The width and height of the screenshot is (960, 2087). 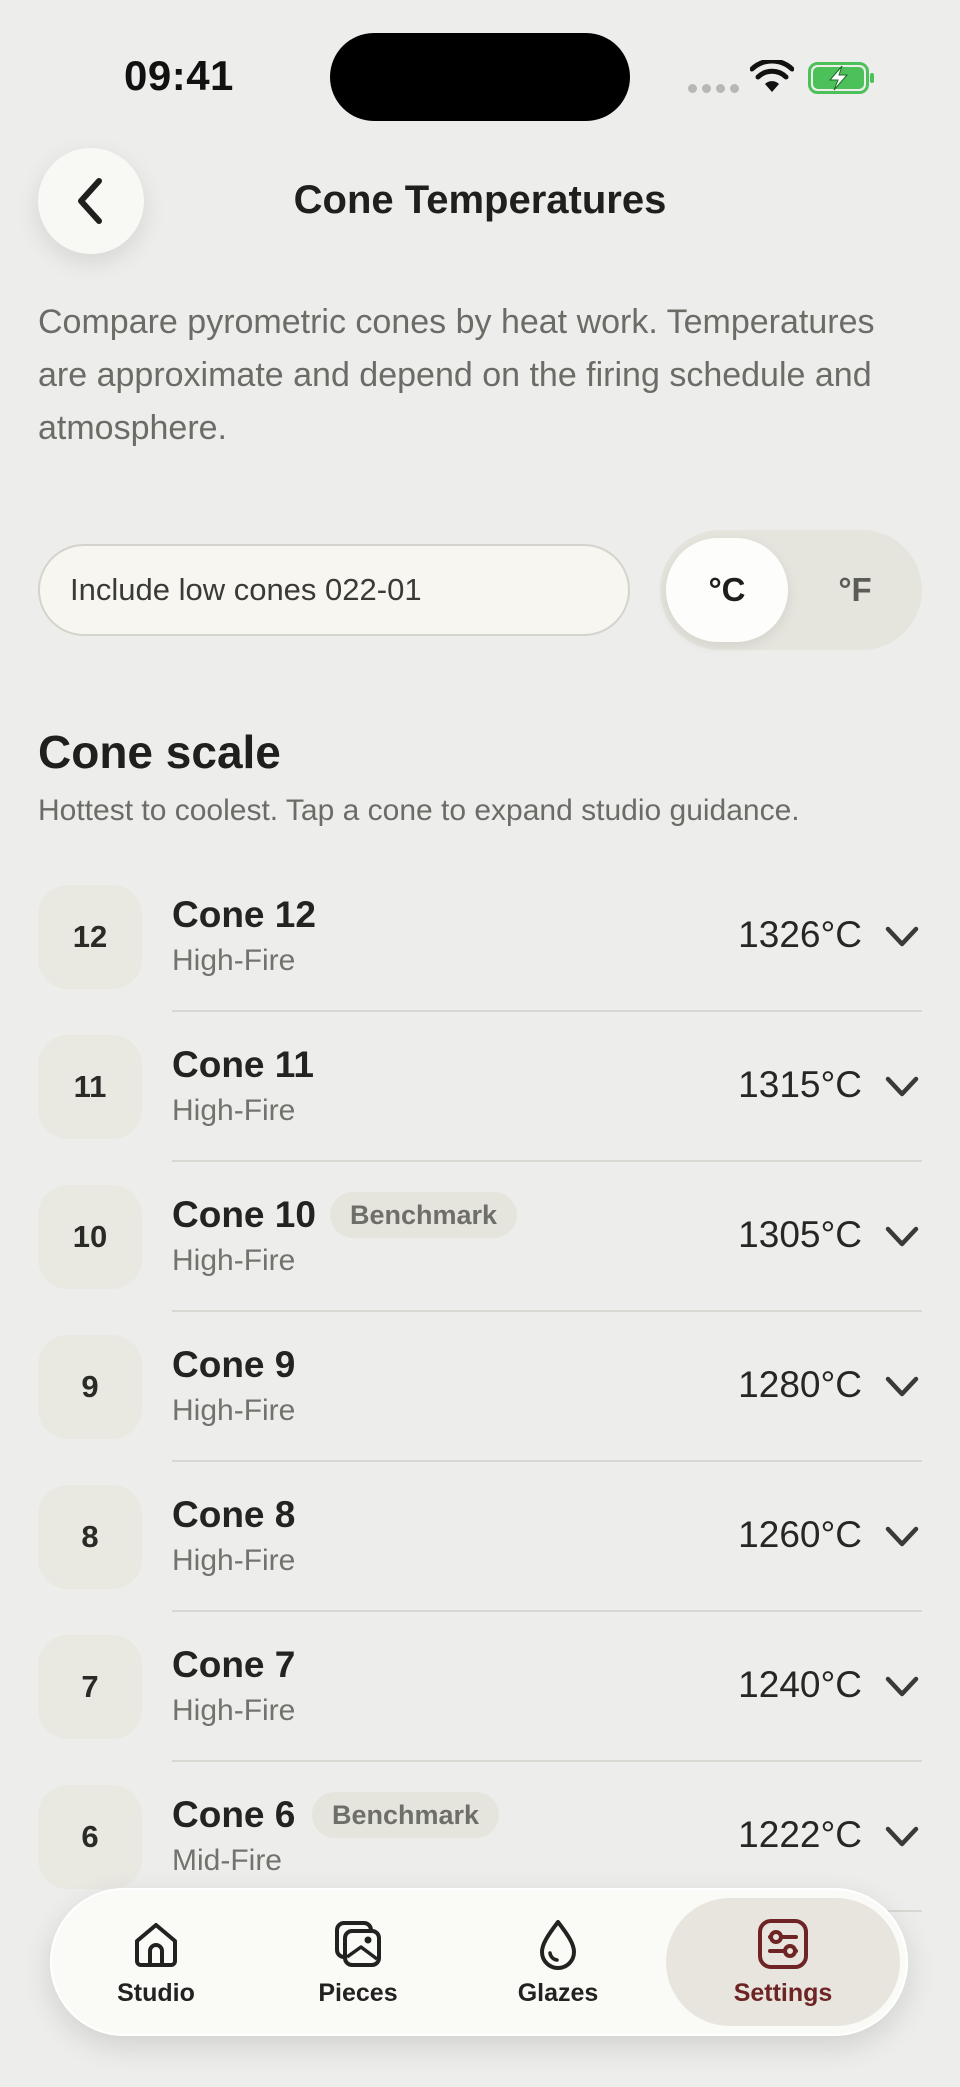 I want to click on cone-fire-range: Mid-Fire, so click(x=227, y=1860).